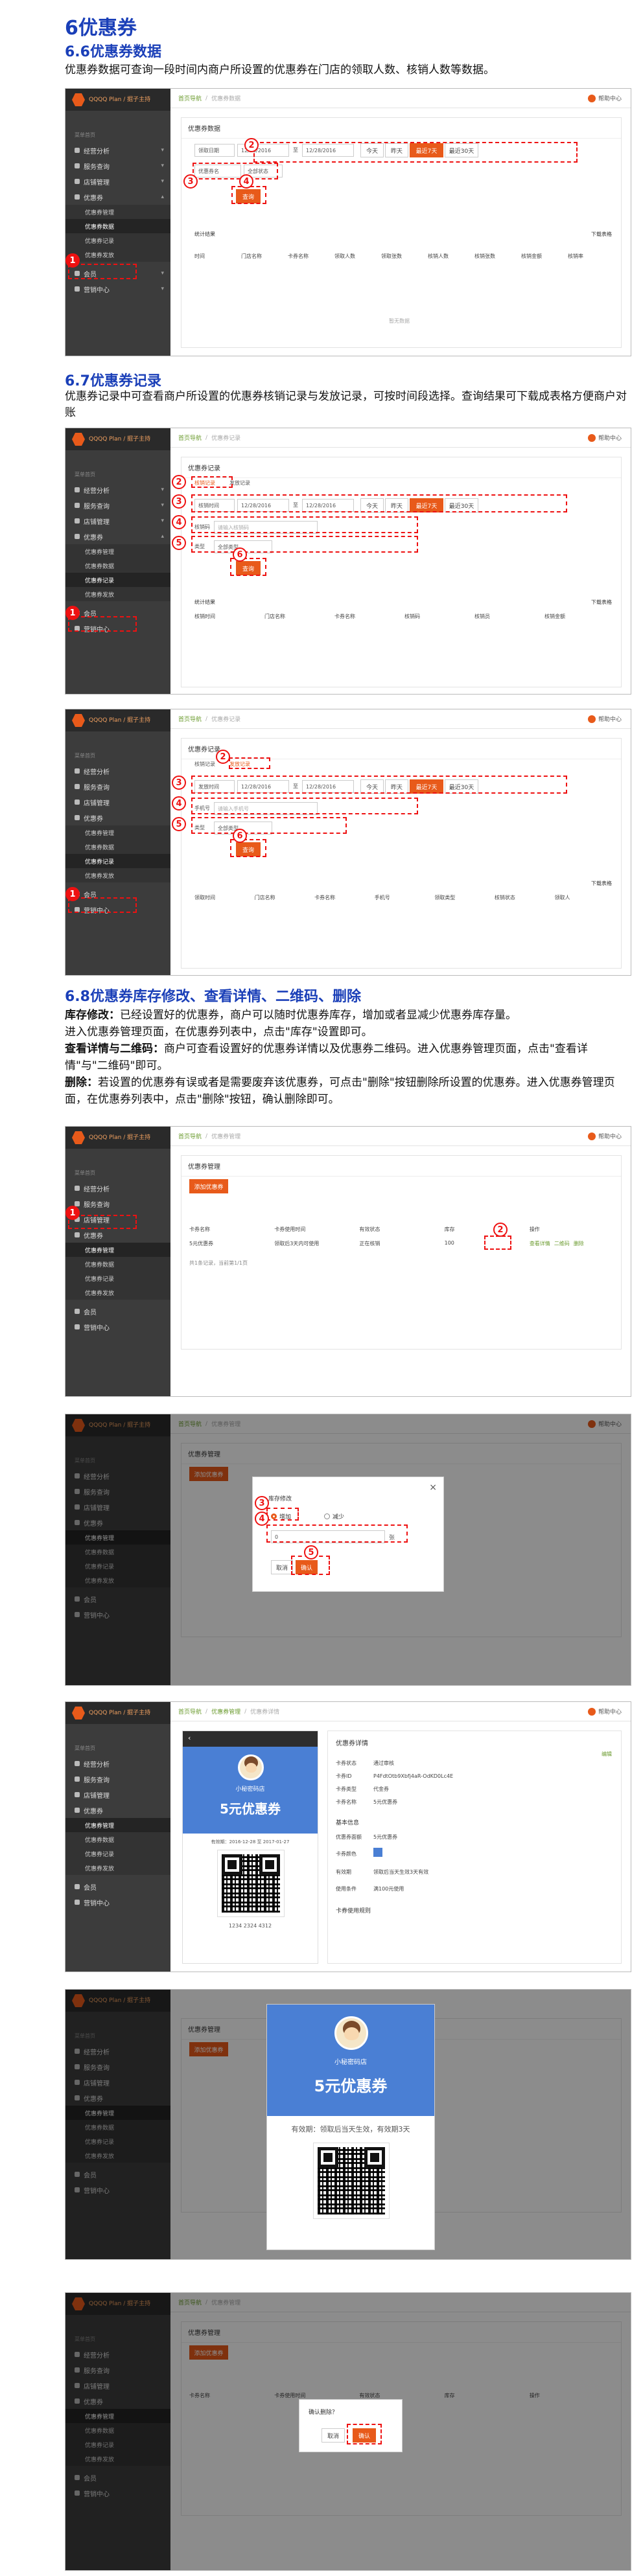 The height and width of the screenshot is (2576, 643). I want to click on col-header: 核销码, so click(412, 616).